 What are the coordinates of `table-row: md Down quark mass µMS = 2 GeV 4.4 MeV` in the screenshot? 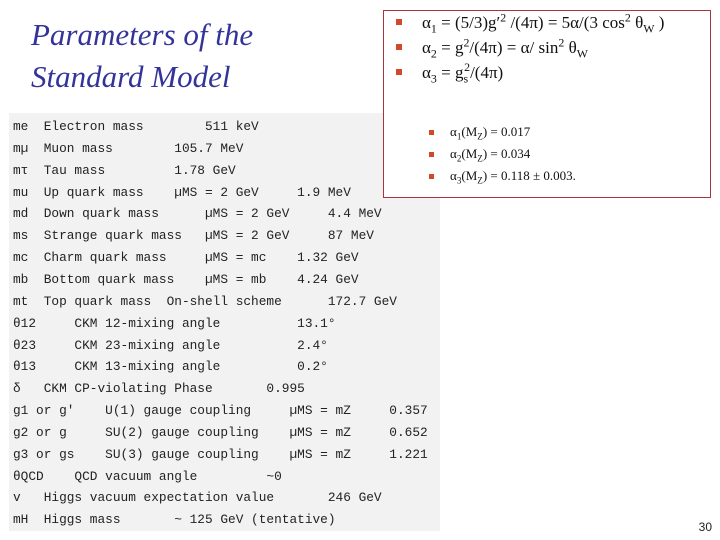 It's located at (197, 214).